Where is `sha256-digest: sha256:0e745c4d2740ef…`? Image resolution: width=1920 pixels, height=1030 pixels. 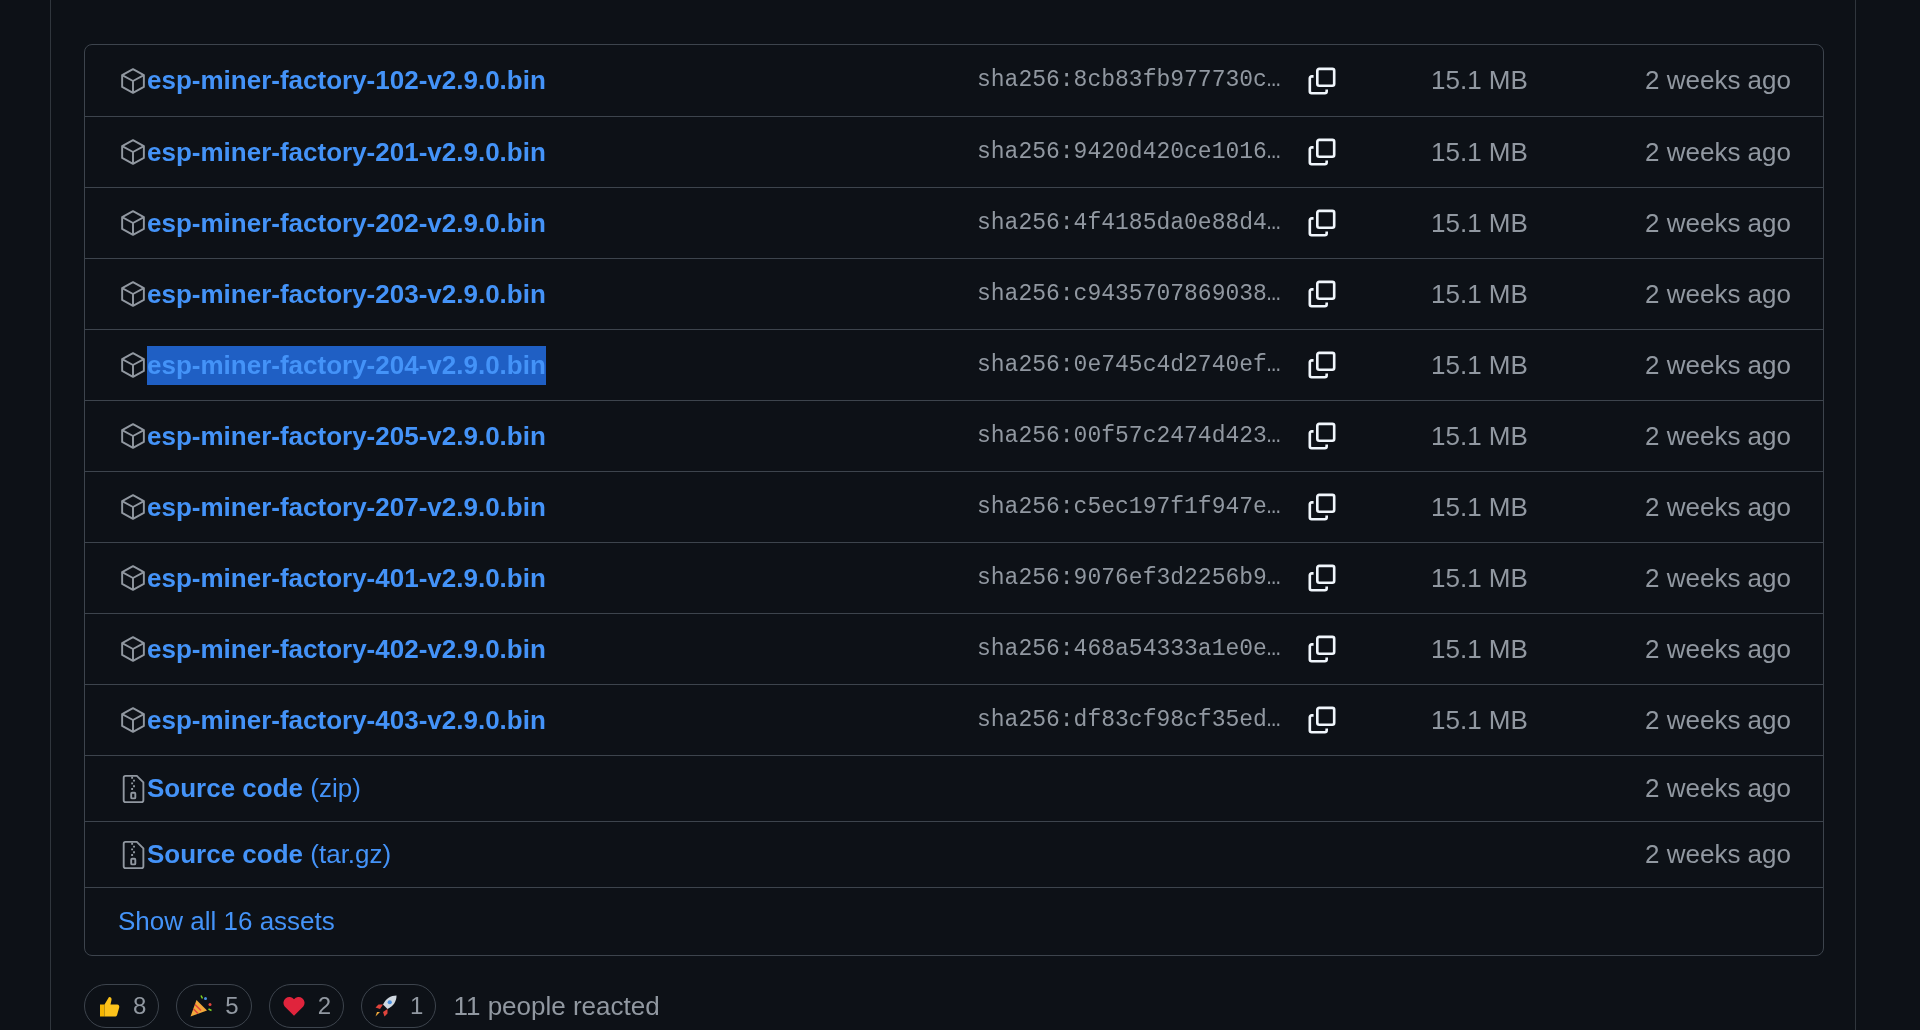
sha256-digest: sha256:0e745c4d2740ef… is located at coordinates (1129, 365).